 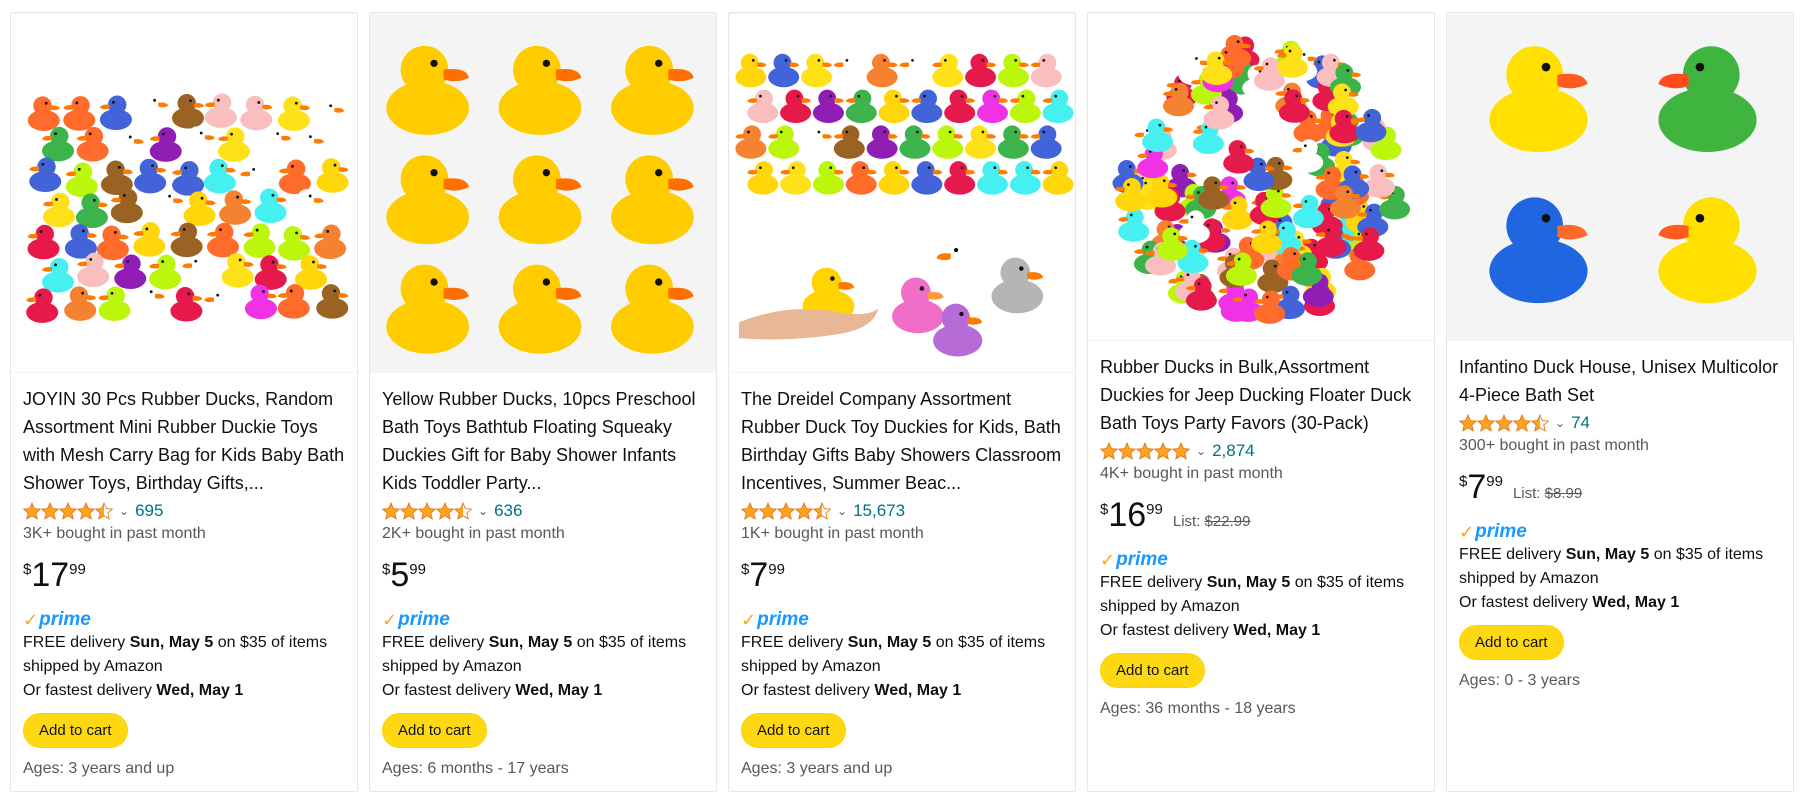 I want to click on rating-line: ⌄ 695, so click(x=184, y=511).